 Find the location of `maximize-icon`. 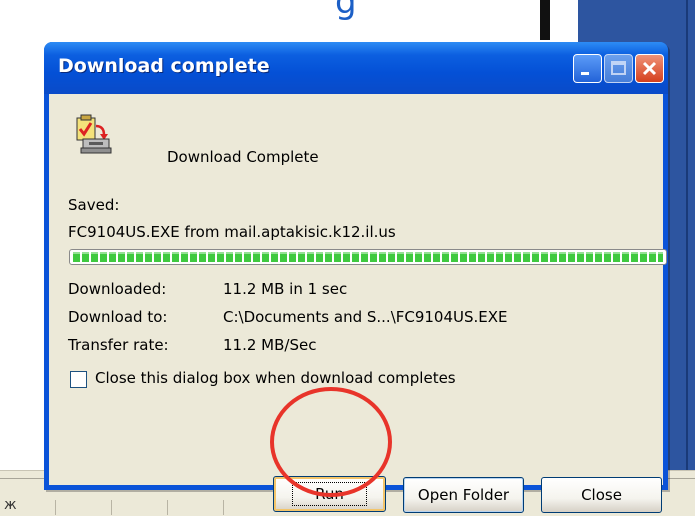

maximize-icon is located at coordinates (618, 68).